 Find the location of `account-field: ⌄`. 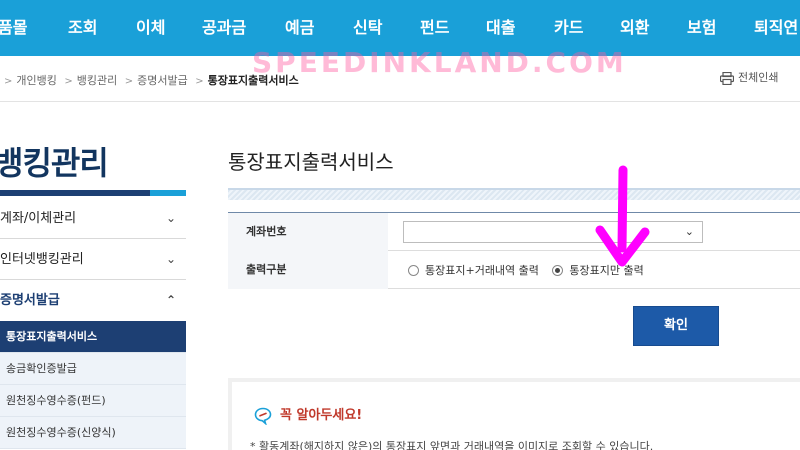

account-field: ⌄ is located at coordinates (594, 232).